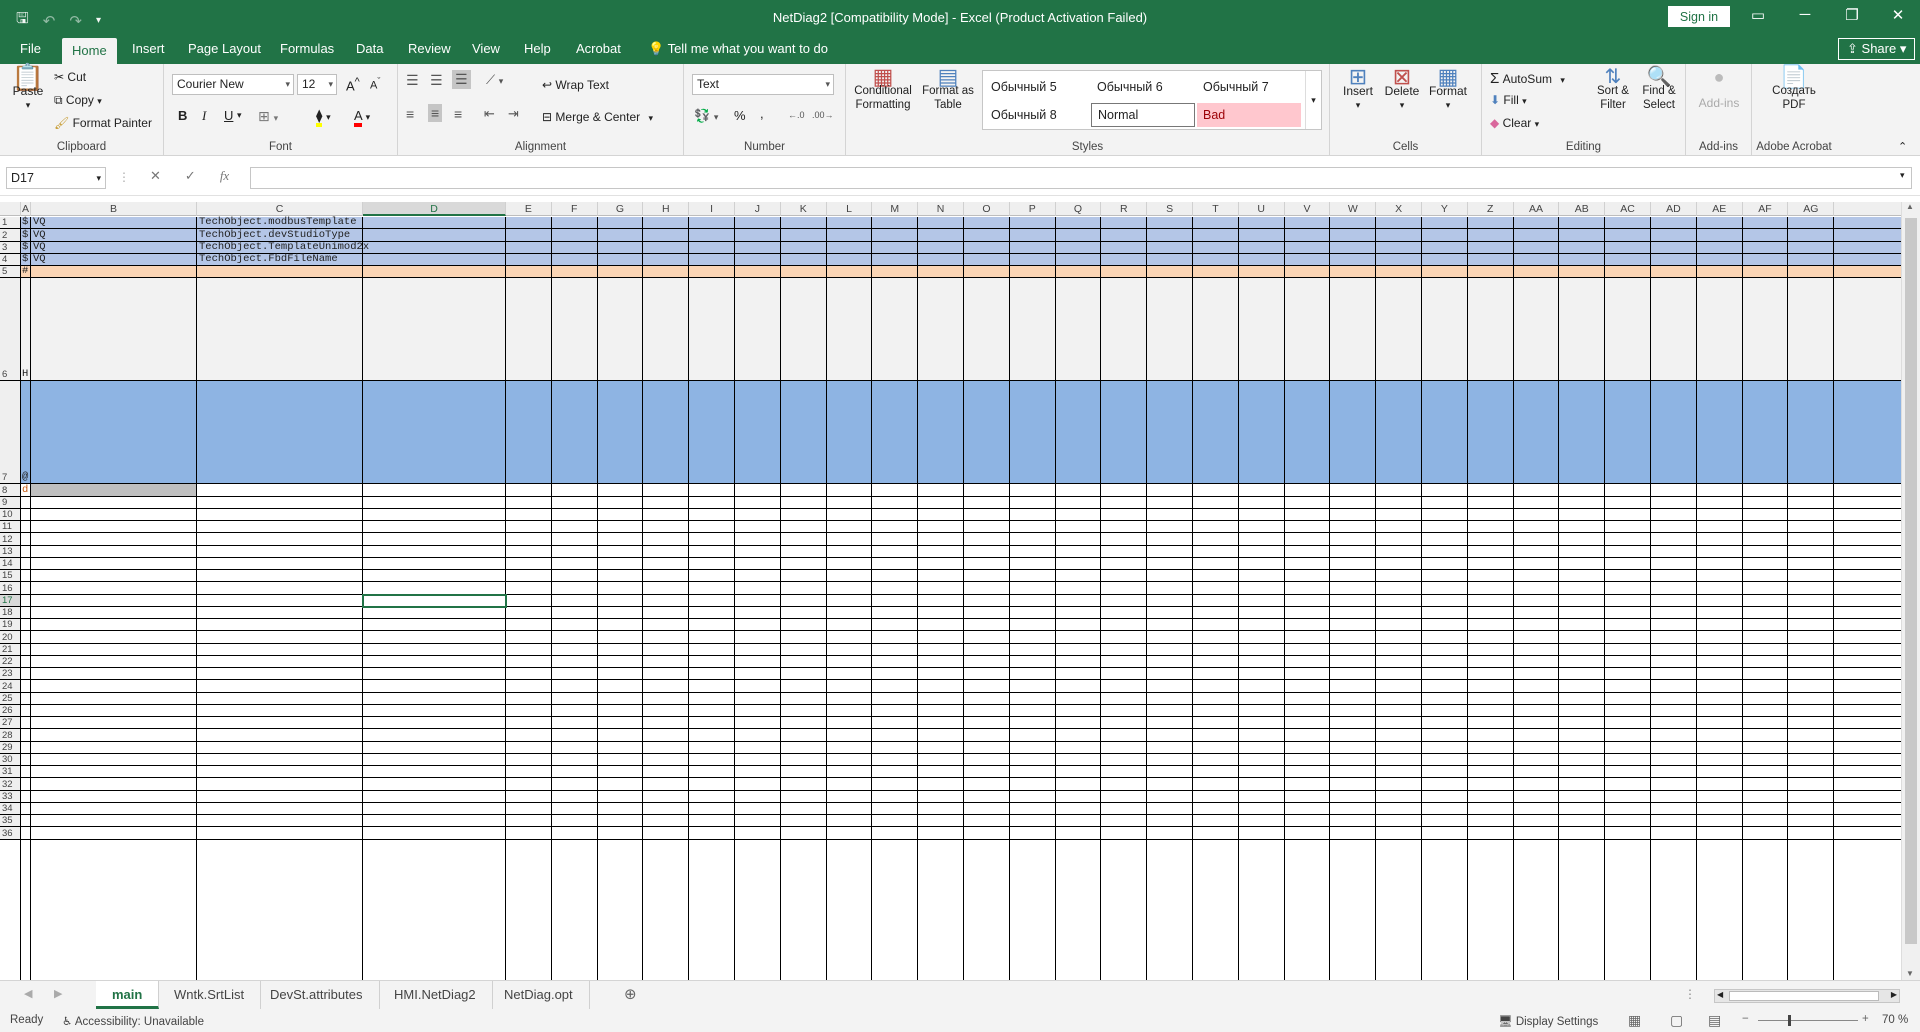  What do you see at coordinates (10, 259) in the screenshot?
I see `row-header-4: 4` at bounding box center [10, 259].